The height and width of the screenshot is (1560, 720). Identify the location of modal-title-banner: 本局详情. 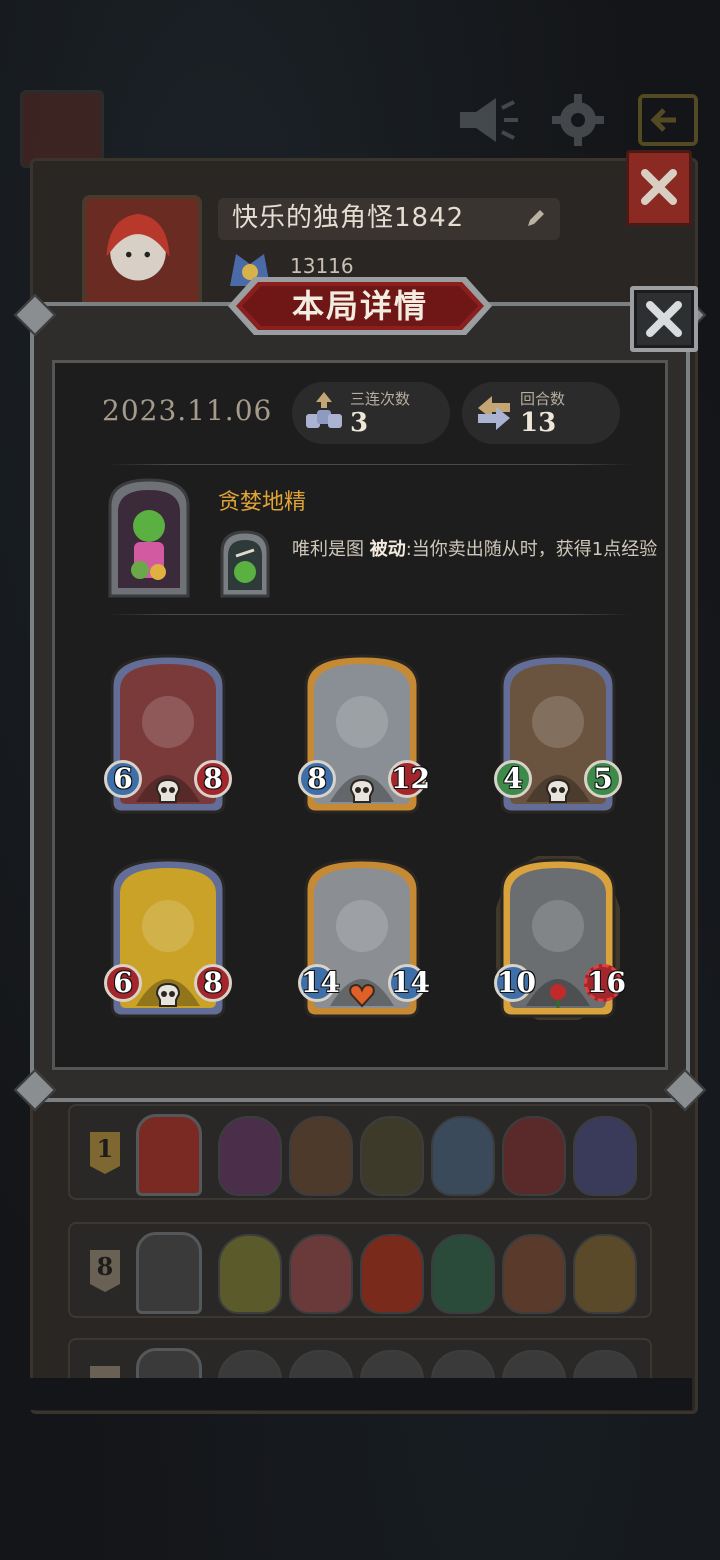
(360, 306).